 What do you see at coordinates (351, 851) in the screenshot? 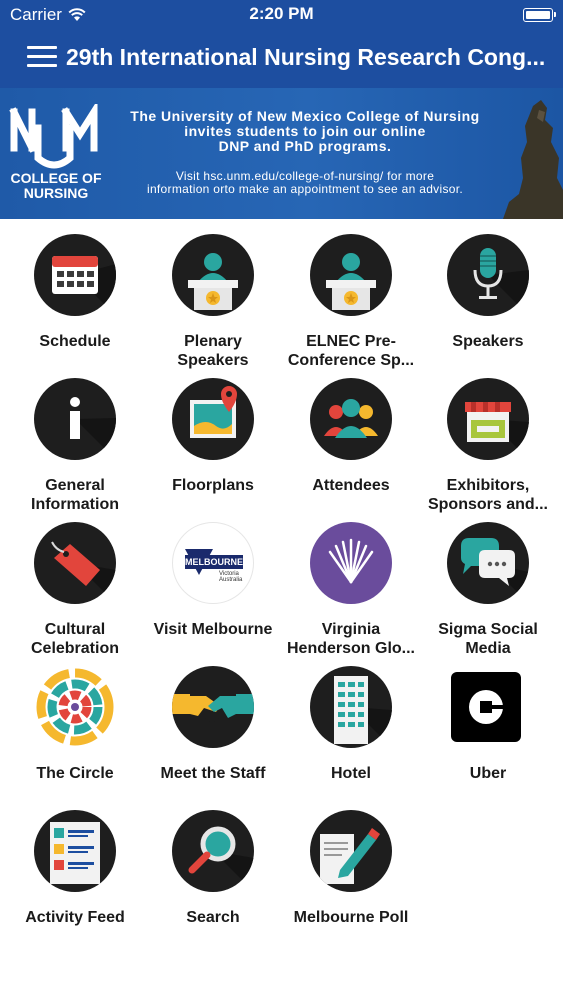
I see `poll-pencil-icon` at bounding box center [351, 851].